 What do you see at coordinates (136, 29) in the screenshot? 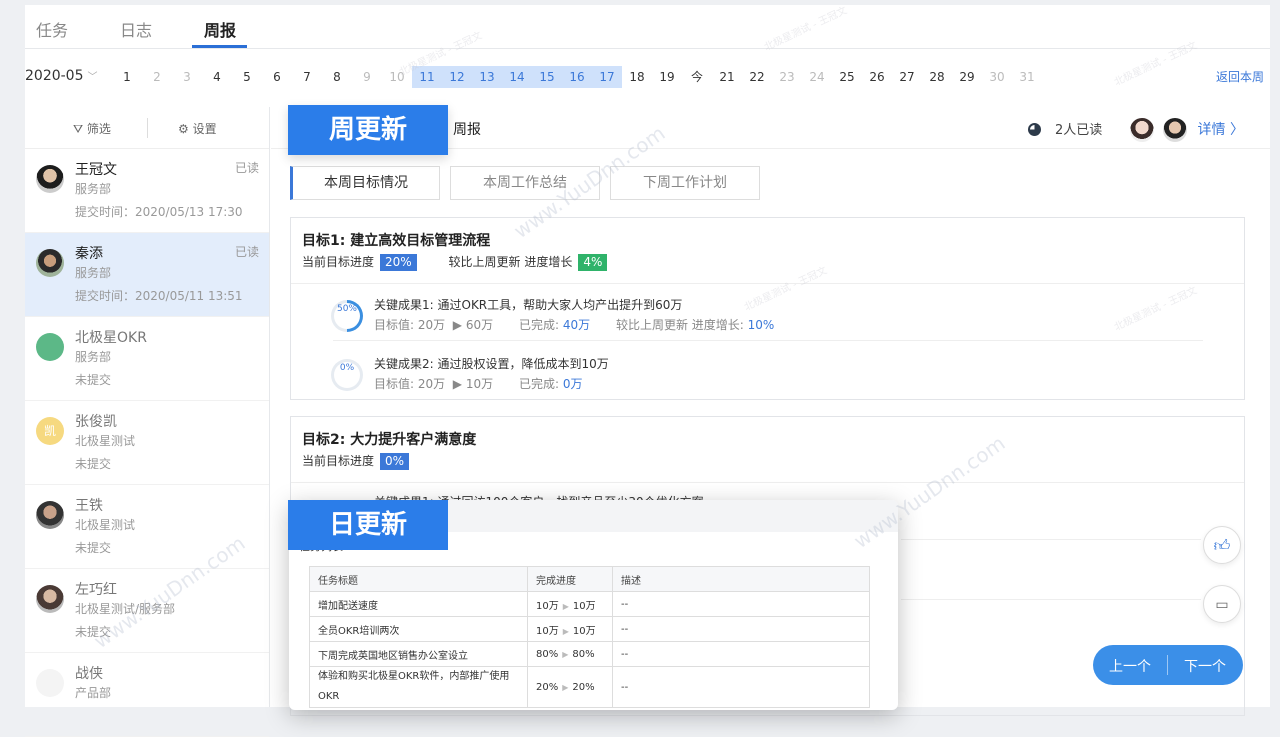
I see `tab-log: 日志` at bounding box center [136, 29].